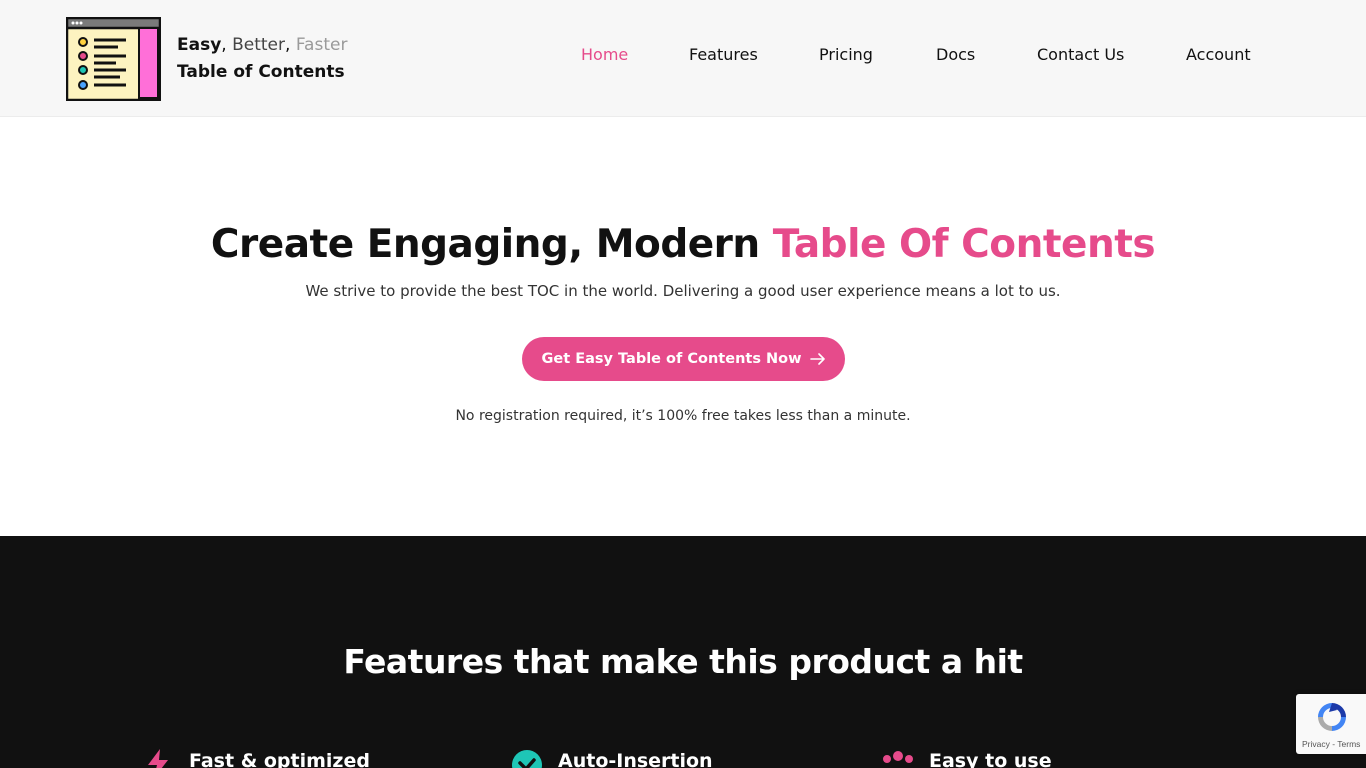 The width and height of the screenshot is (1366, 768). I want to click on lightning-icon, so click(158, 758).